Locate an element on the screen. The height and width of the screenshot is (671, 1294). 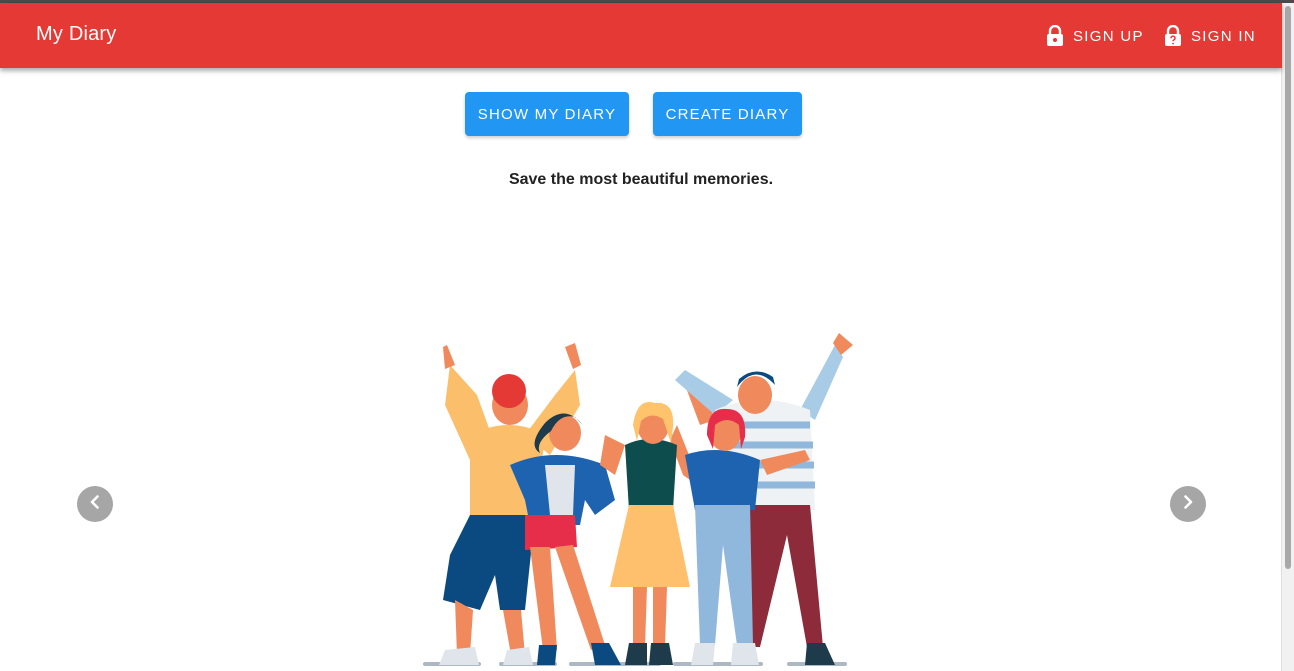
lock-icon is located at coordinates (1055, 36).